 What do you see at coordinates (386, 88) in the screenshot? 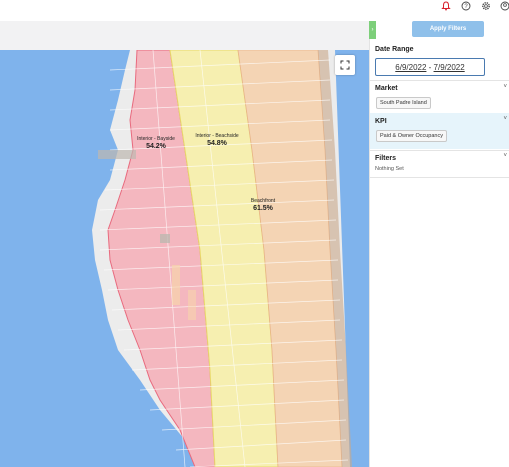
I see `market-title: Market` at bounding box center [386, 88].